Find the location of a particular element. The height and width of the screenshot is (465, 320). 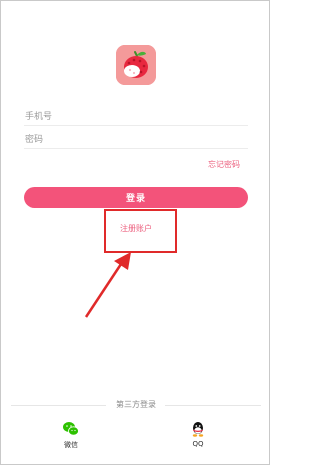

lychee-logo-icon is located at coordinates (136, 65).